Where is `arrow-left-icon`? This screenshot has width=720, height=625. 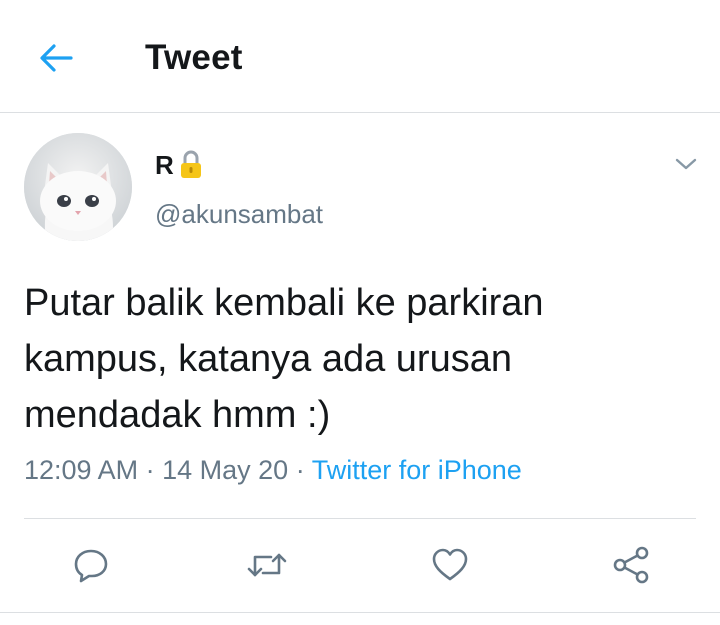 arrow-left-icon is located at coordinates (56, 58).